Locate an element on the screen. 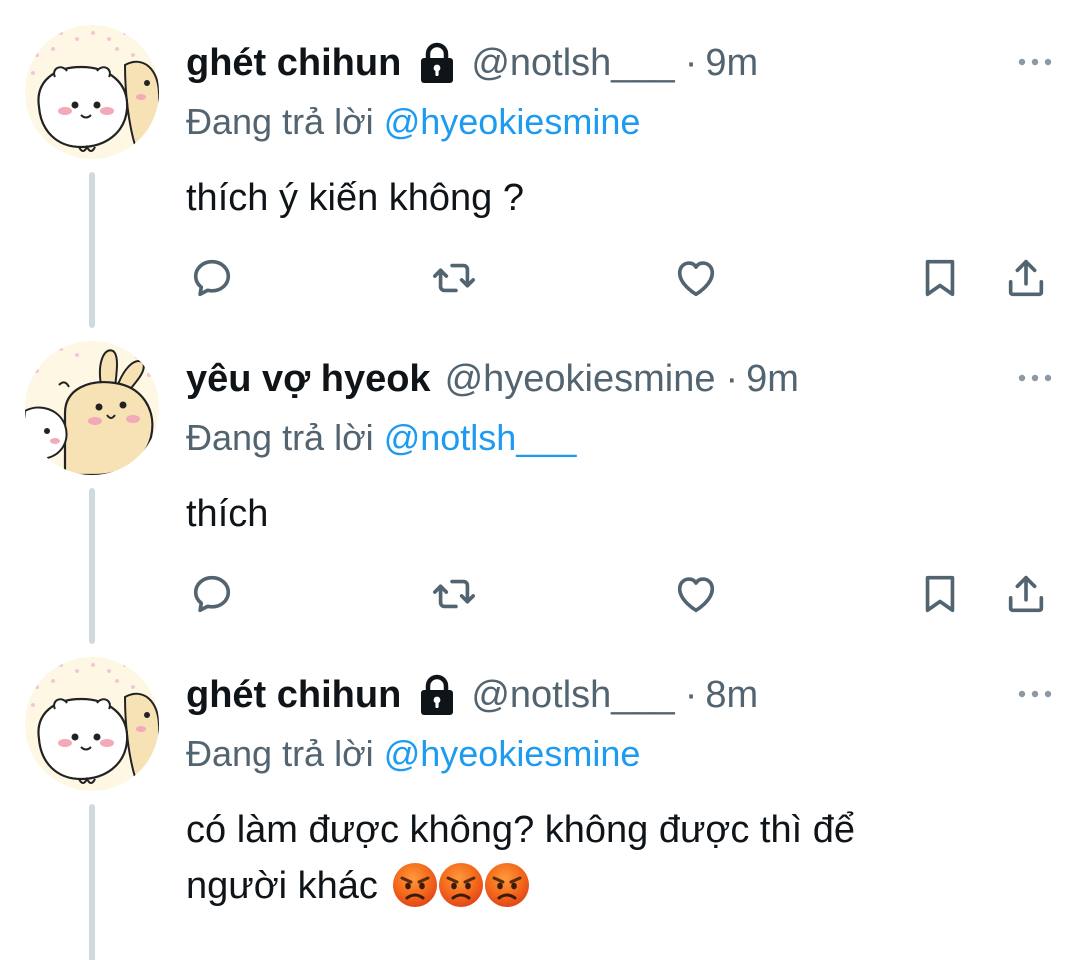  tweet-text-line: có làm được không? không được thì để is located at coordinates (520, 830).